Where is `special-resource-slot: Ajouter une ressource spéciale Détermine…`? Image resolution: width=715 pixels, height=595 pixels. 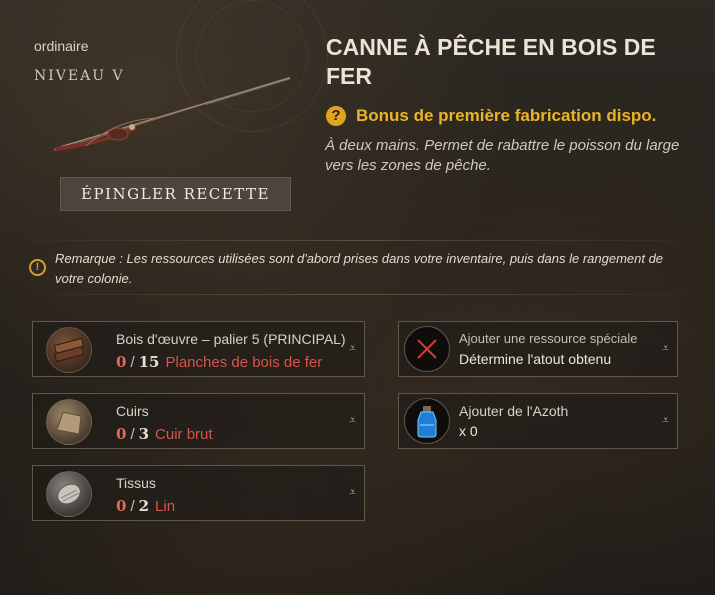
special-resource-slot: Ajouter une ressource spéciale Détermine… is located at coordinates (538, 349).